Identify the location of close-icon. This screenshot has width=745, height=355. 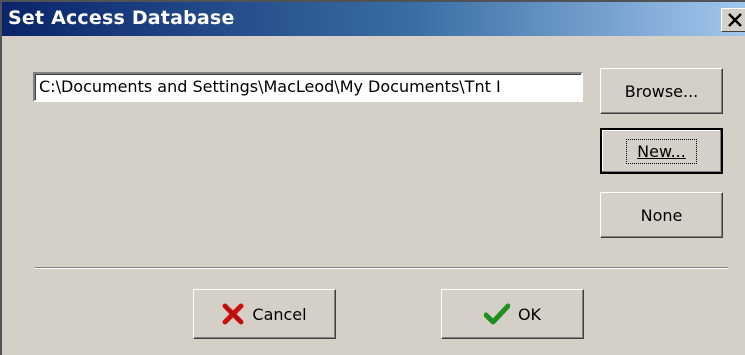
(735, 20).